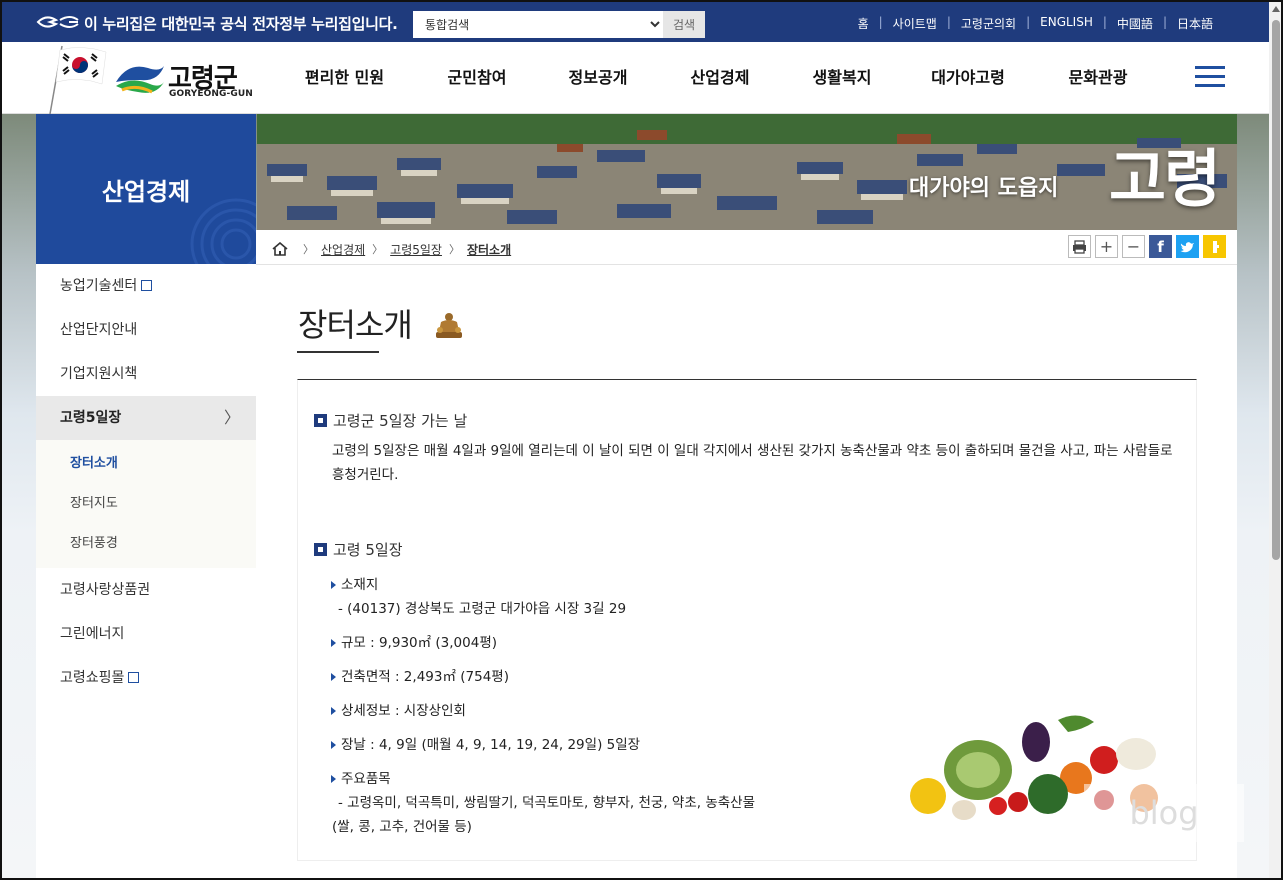  Describe the element at coordinates (355, 325) in the screenshot. I see `page-title: 장터소개` at that location.